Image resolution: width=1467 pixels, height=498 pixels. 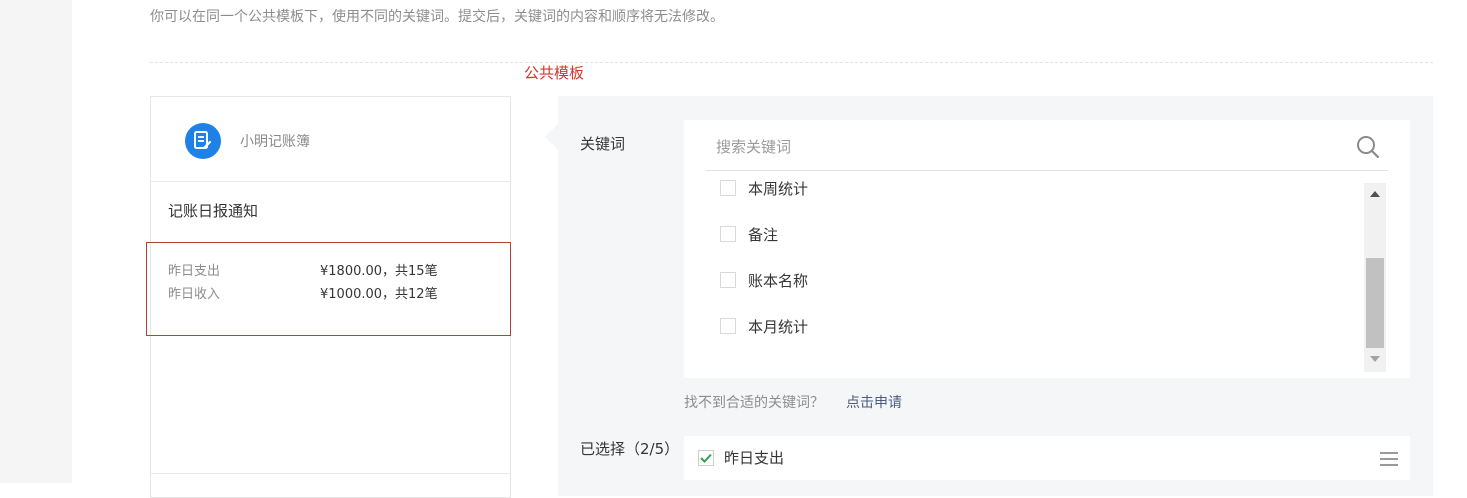 What do you see at coordinates (874, 402) in the screenshot?
I see `apply-keyword-link: 点击申请` at bounding box center [874, 402].